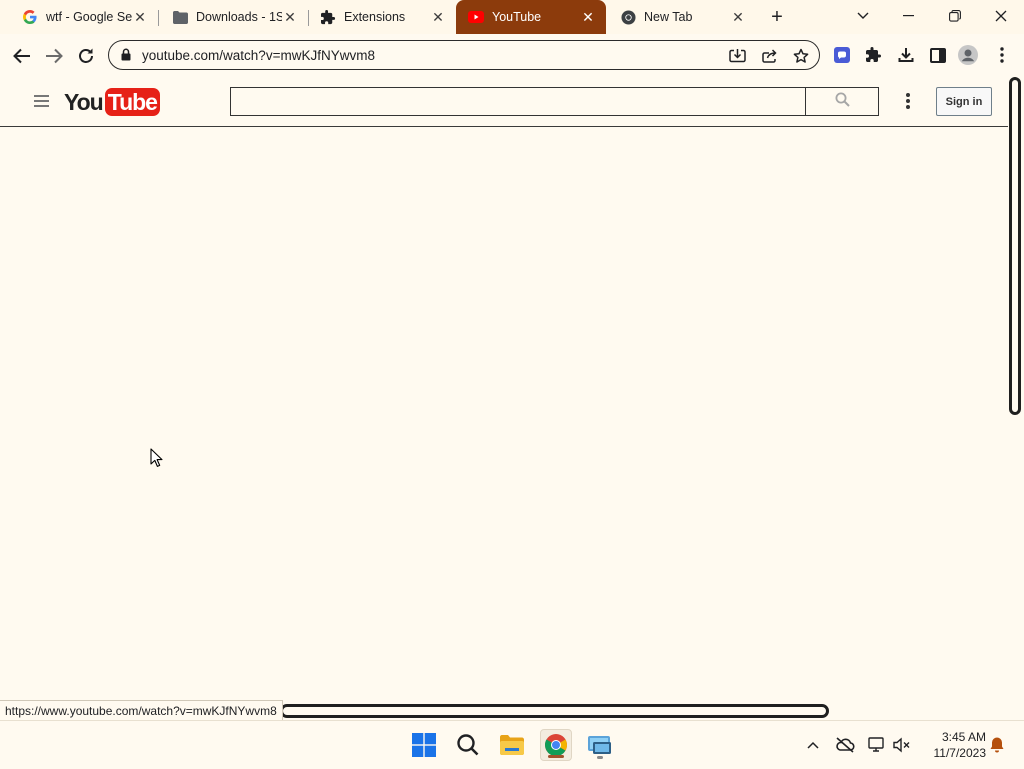  Describe the element at coordinates (1002, 55) in the screenshot. I see `chrome-menu-icon` at that location.